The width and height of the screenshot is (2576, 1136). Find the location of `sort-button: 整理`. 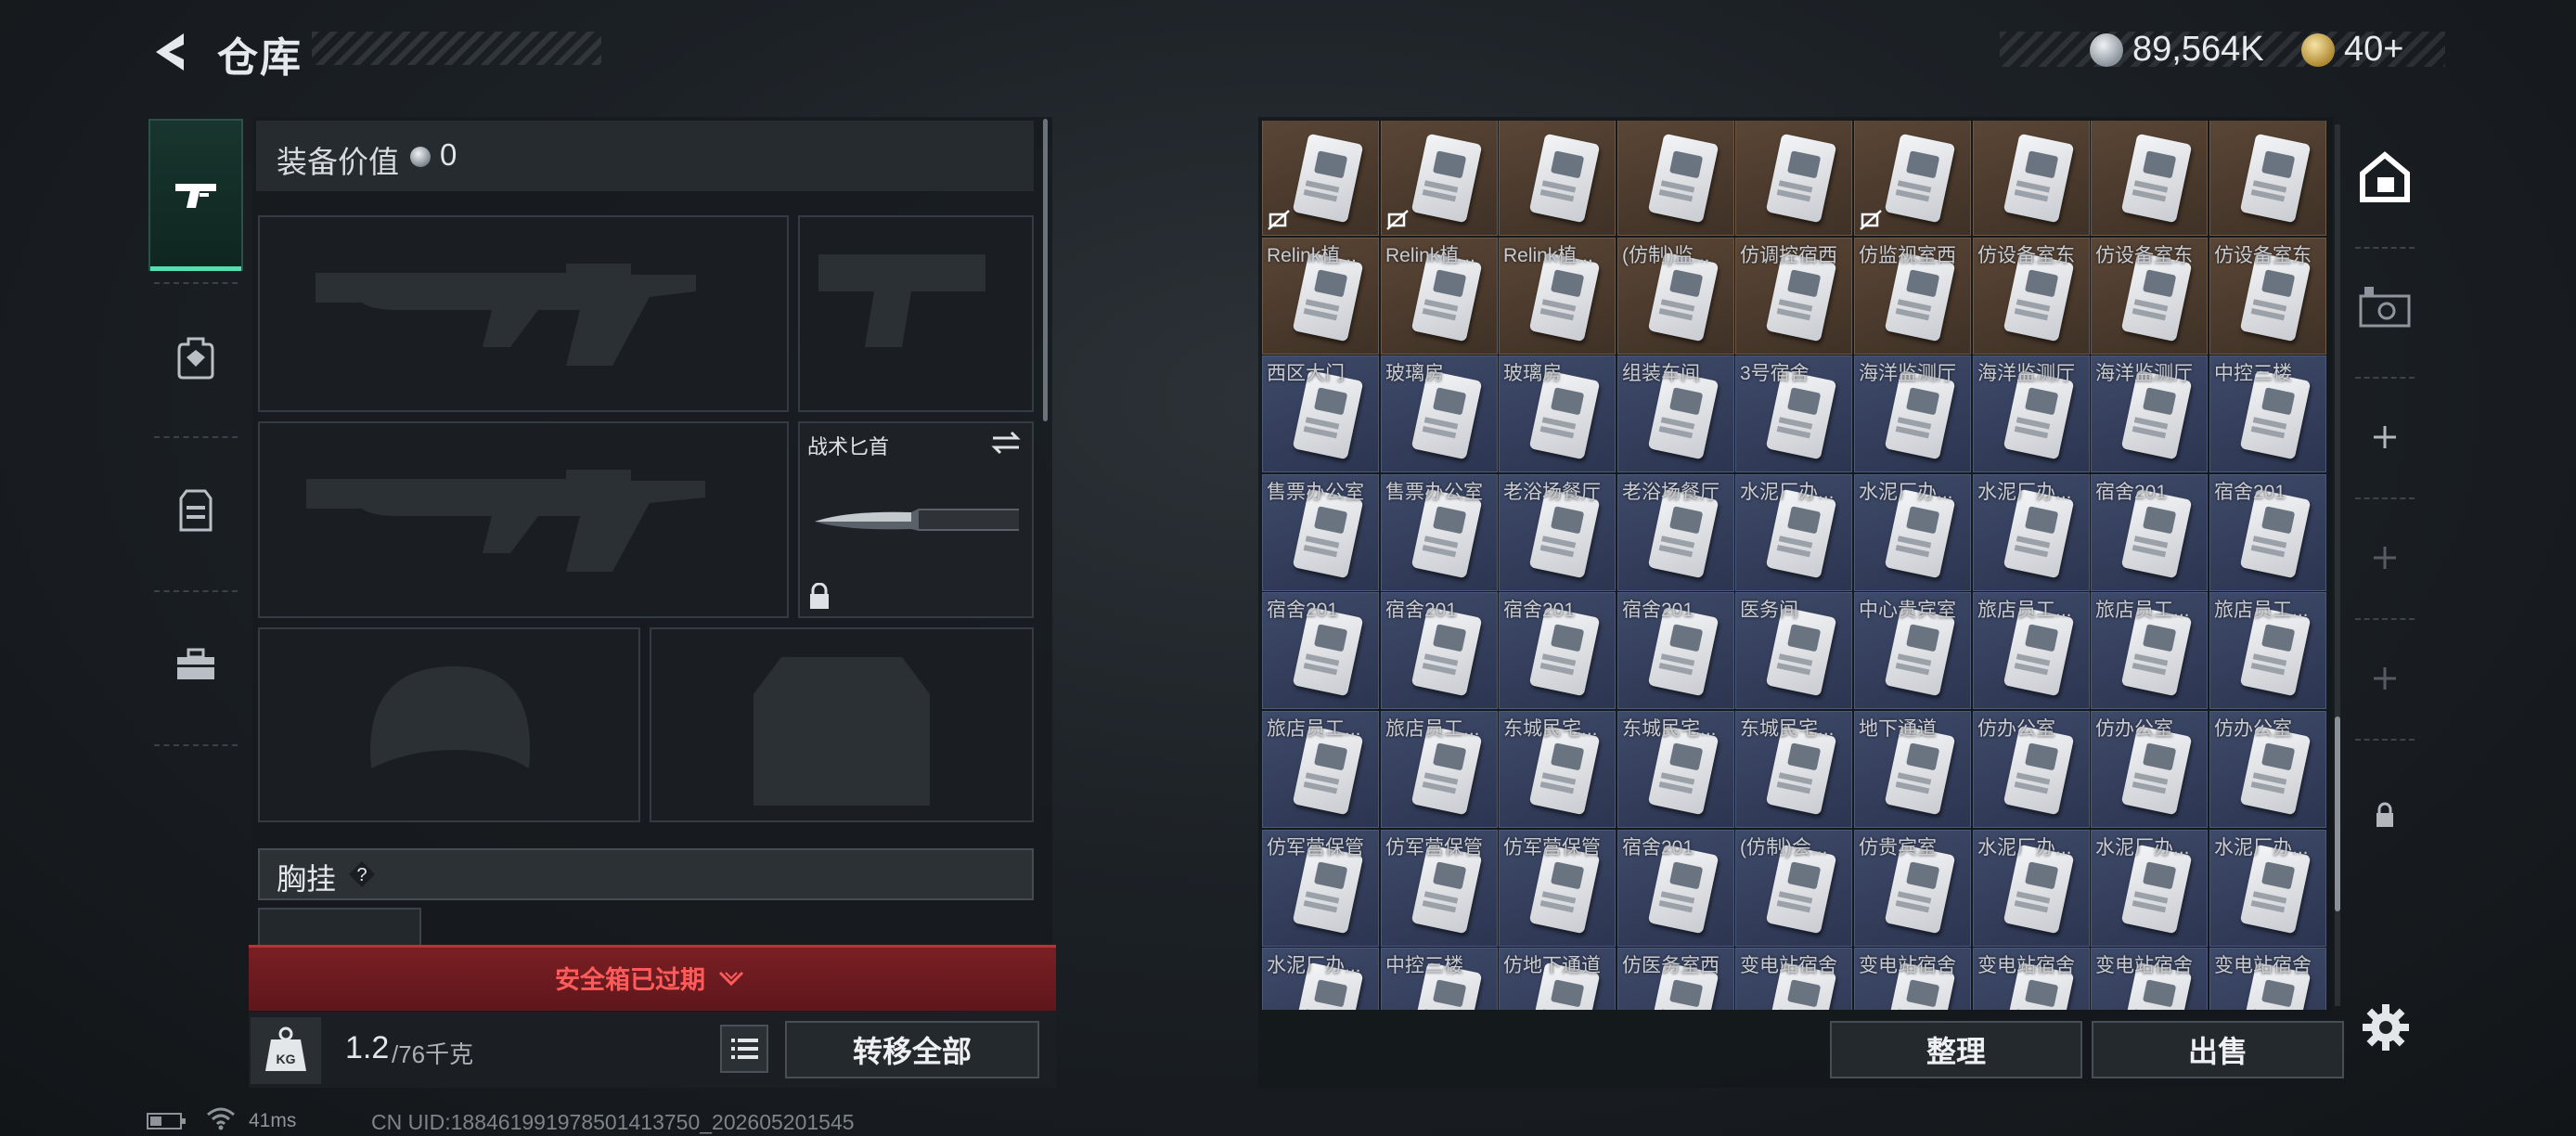

sort-button: 整理 is located at coordinates (1956, 1049).